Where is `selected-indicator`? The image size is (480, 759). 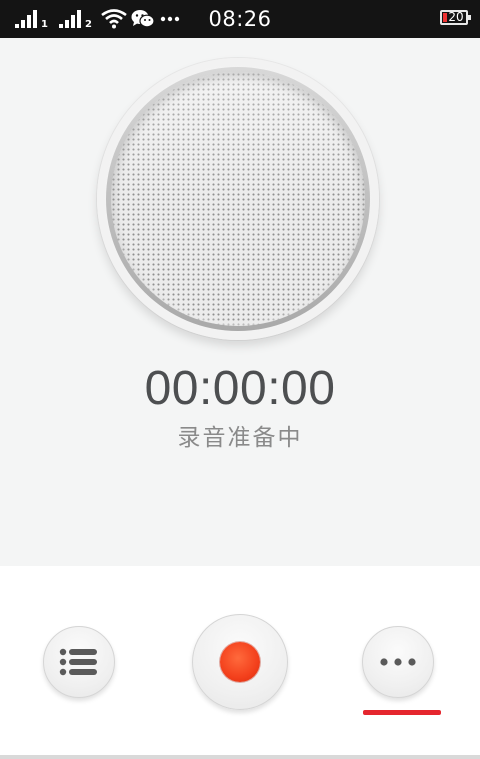 selected-indicator is located at coordinates (402, 712).